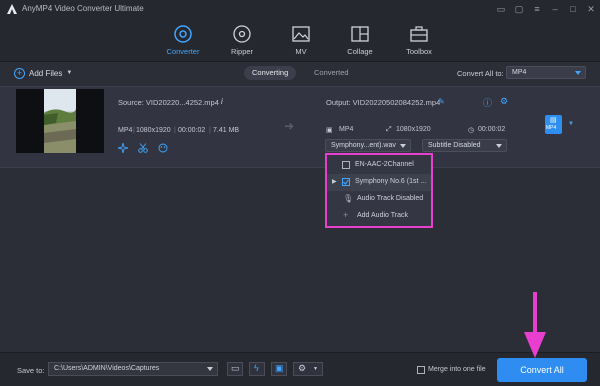  I want to click on video-file-icon: ▤, so click(553, 120).